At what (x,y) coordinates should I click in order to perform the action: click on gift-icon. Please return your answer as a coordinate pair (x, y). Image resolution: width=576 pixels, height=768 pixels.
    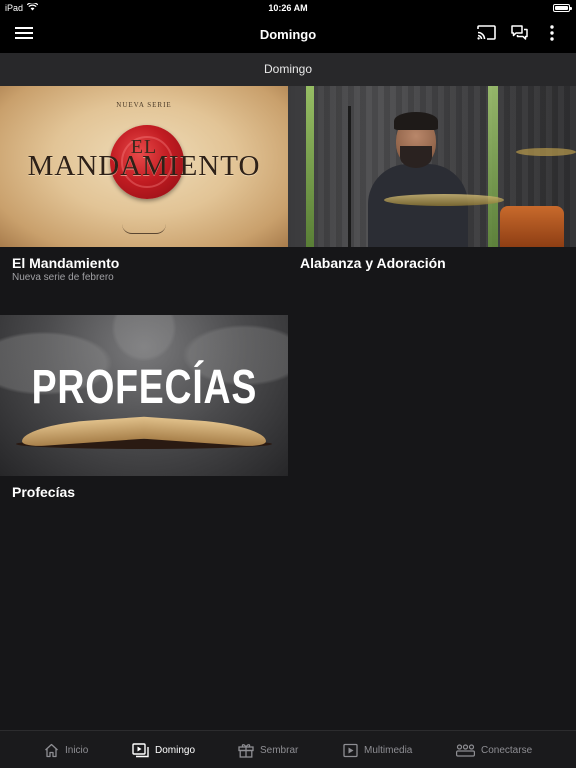
    Looking at the image, I should click on (246, 750).